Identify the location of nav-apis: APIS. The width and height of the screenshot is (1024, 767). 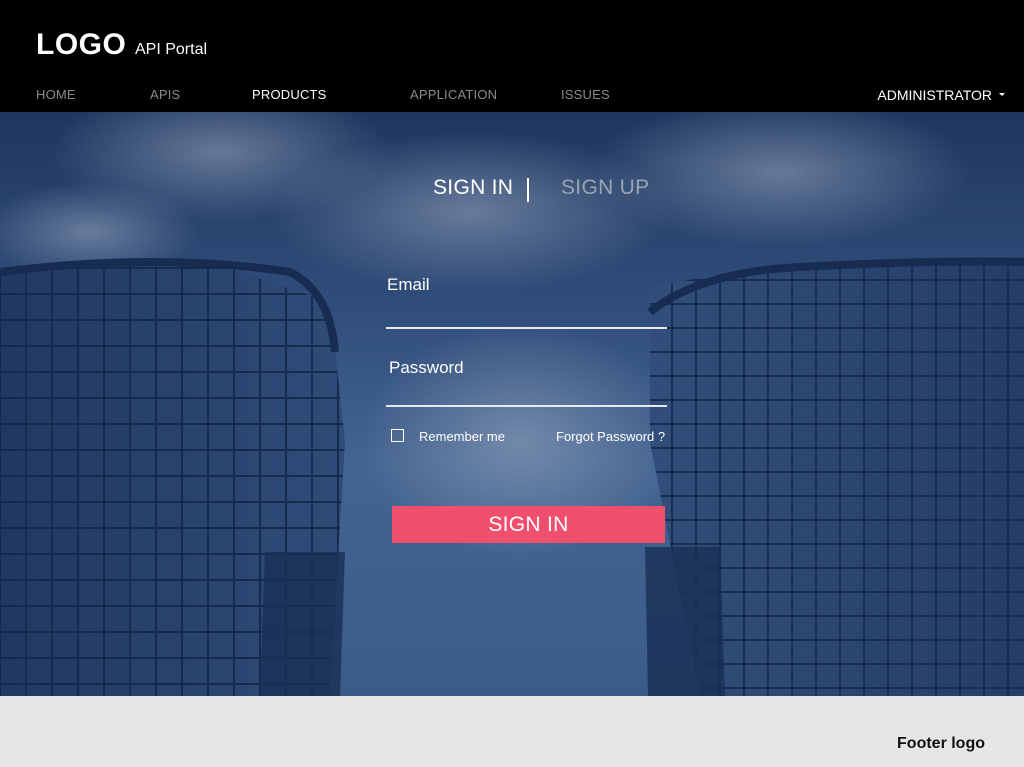
(165, 94).